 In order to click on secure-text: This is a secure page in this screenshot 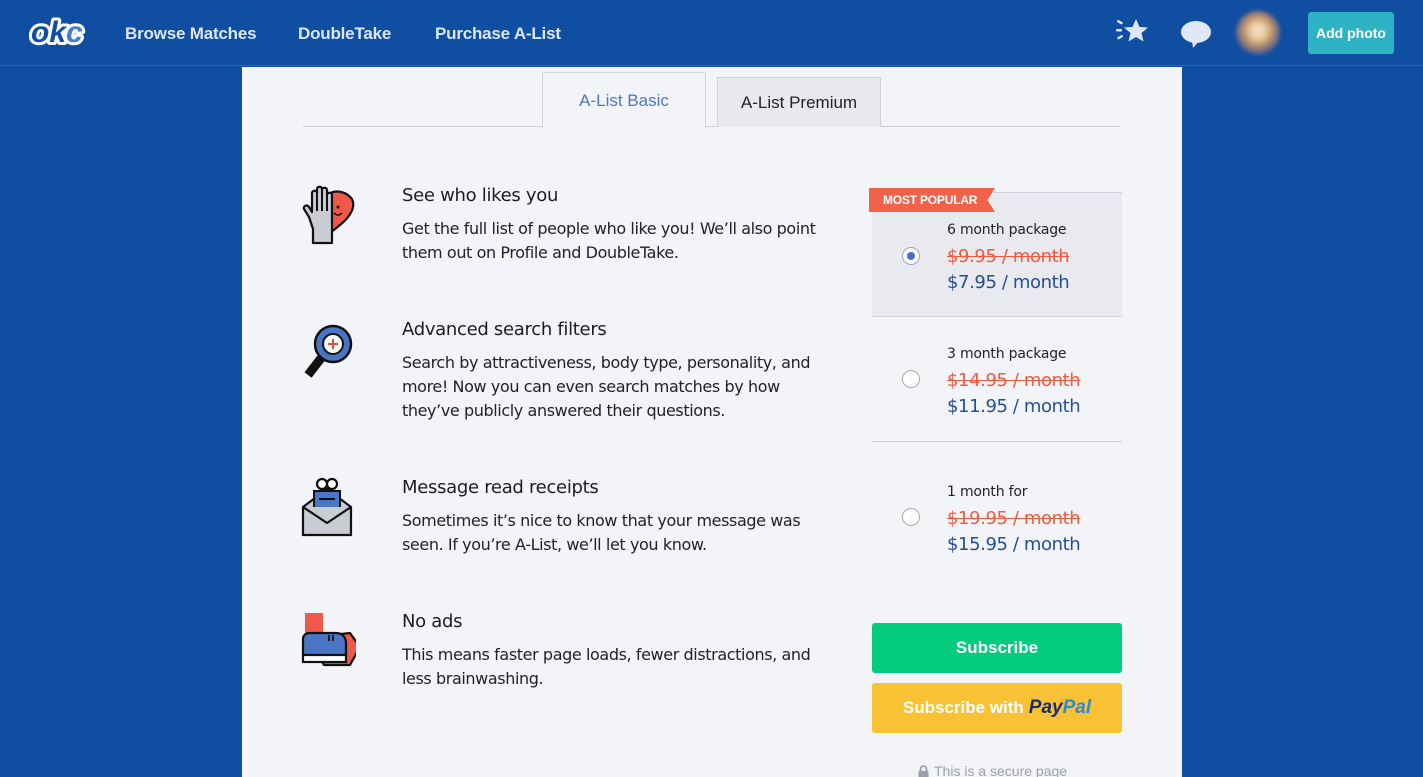, I will do `click(1001, 770)`.